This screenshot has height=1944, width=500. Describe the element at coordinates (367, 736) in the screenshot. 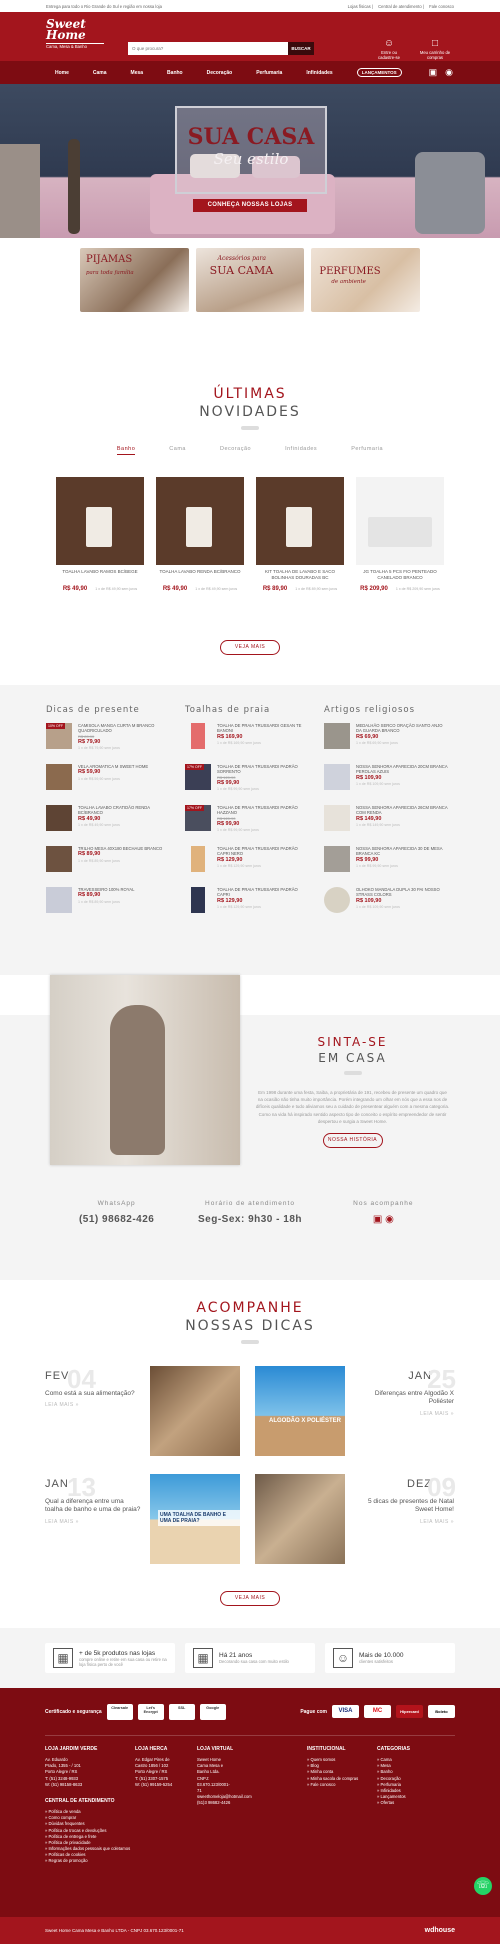

I see `item-price: R$ 69,90` at that location.